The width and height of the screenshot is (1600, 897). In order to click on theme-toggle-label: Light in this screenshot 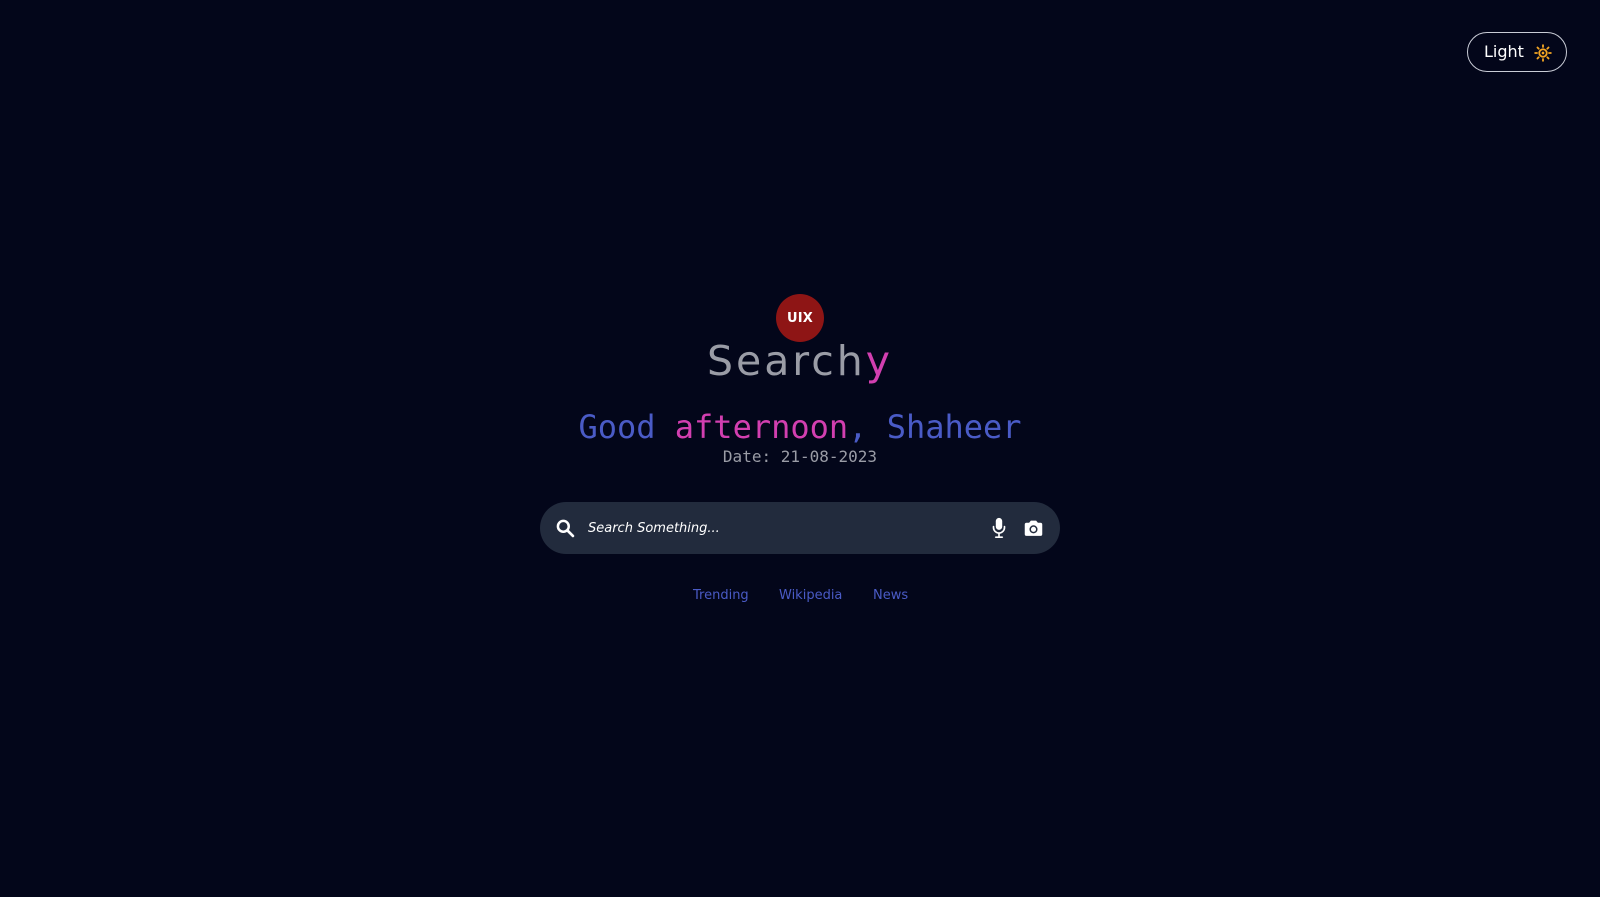, I will do `click(1504, 51)`.